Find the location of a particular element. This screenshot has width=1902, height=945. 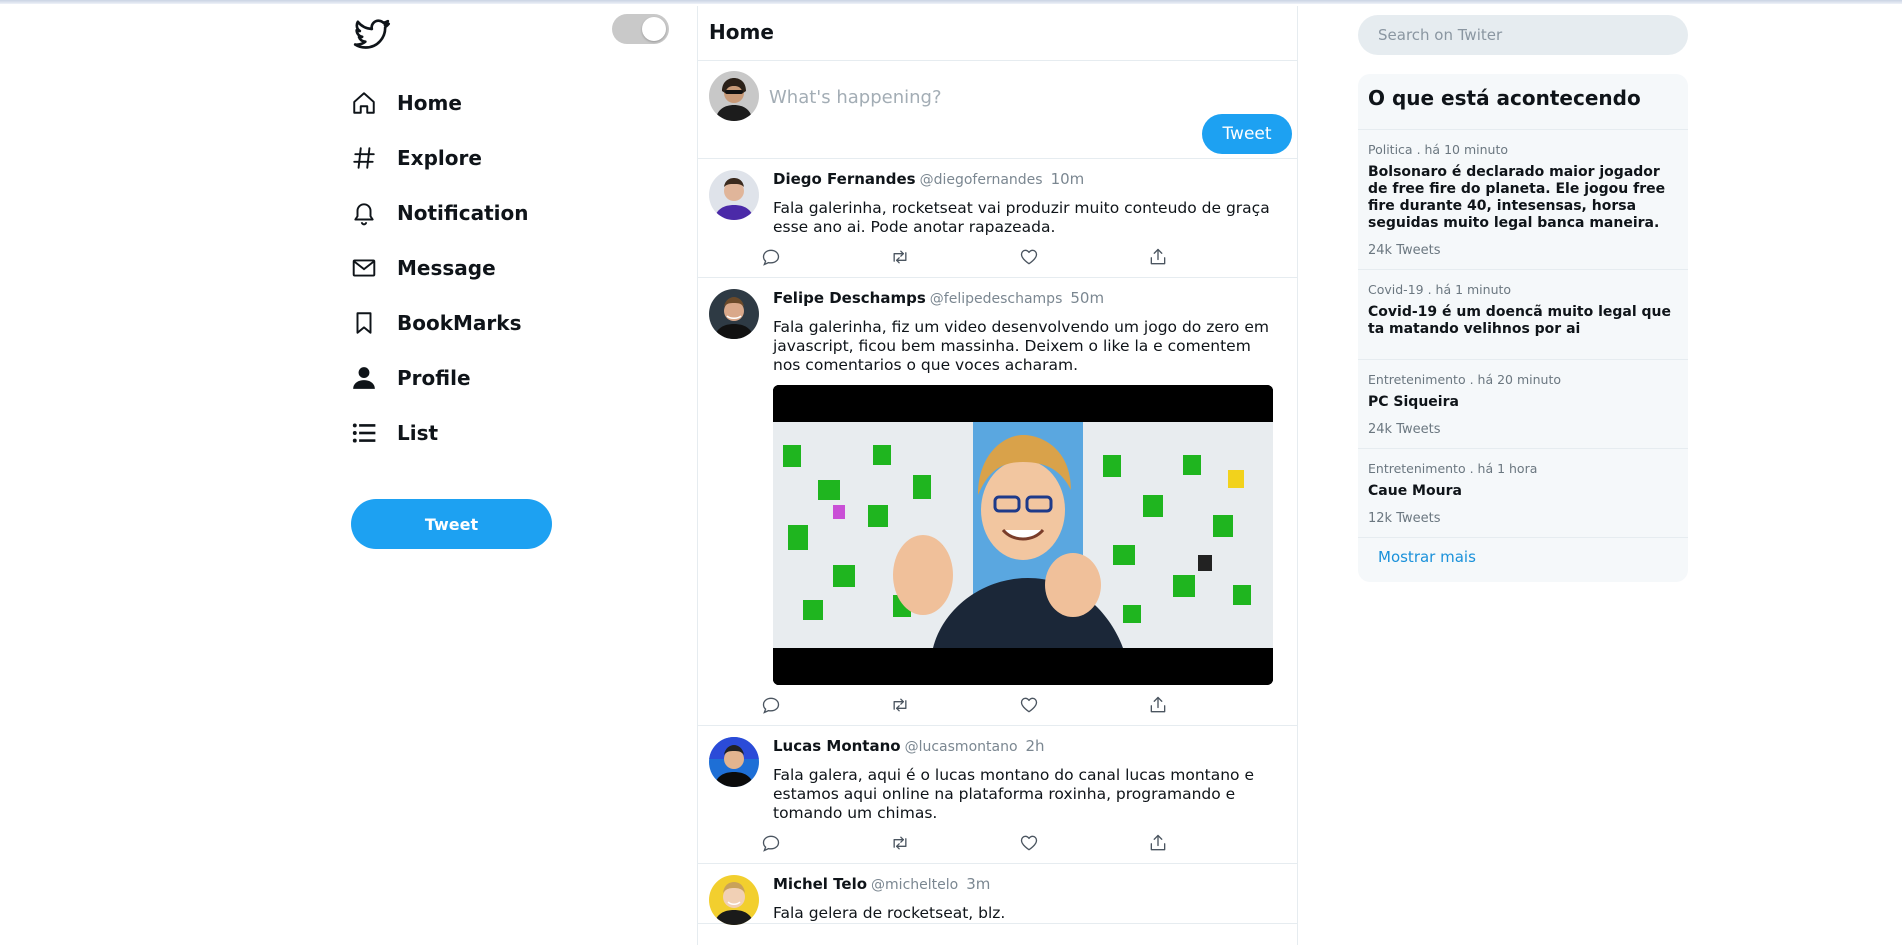

nav-item-notification: Notification is located at coordinates (501, 212).